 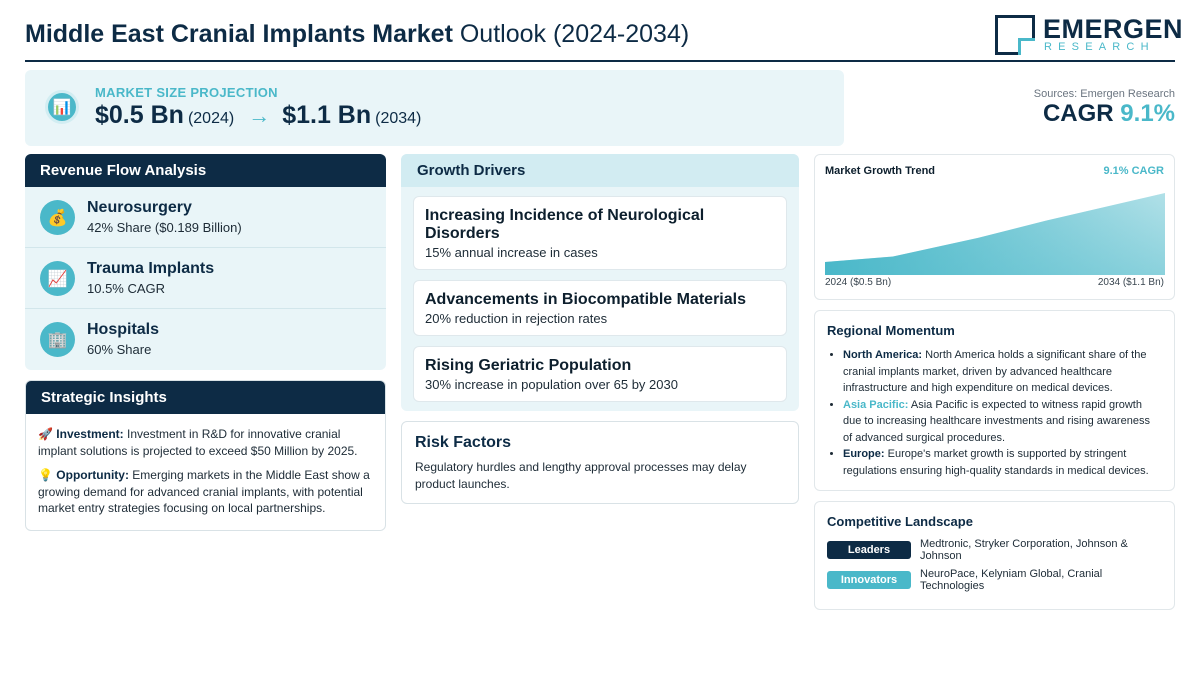 What do you see at coordinates (139, 115) in the screenshot?
I see `start-value: $0.5 Bn` at bounding box center [139, 115].